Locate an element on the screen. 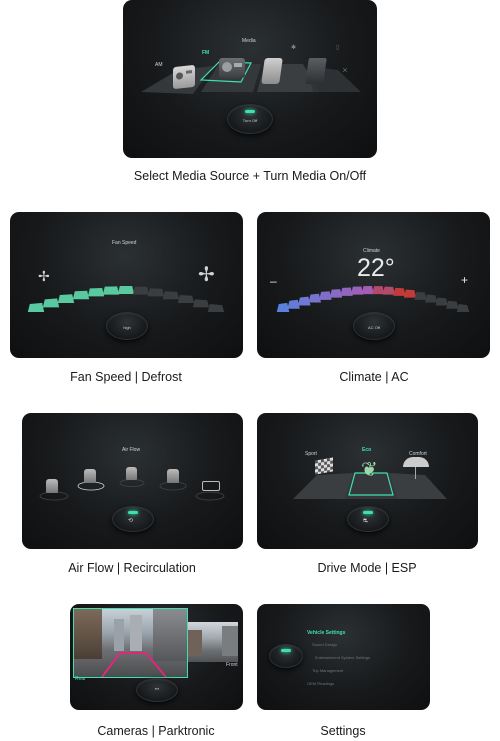 The width and height of the screenshot is (500, 741). media-carousel is located at coordinates (251, 77).